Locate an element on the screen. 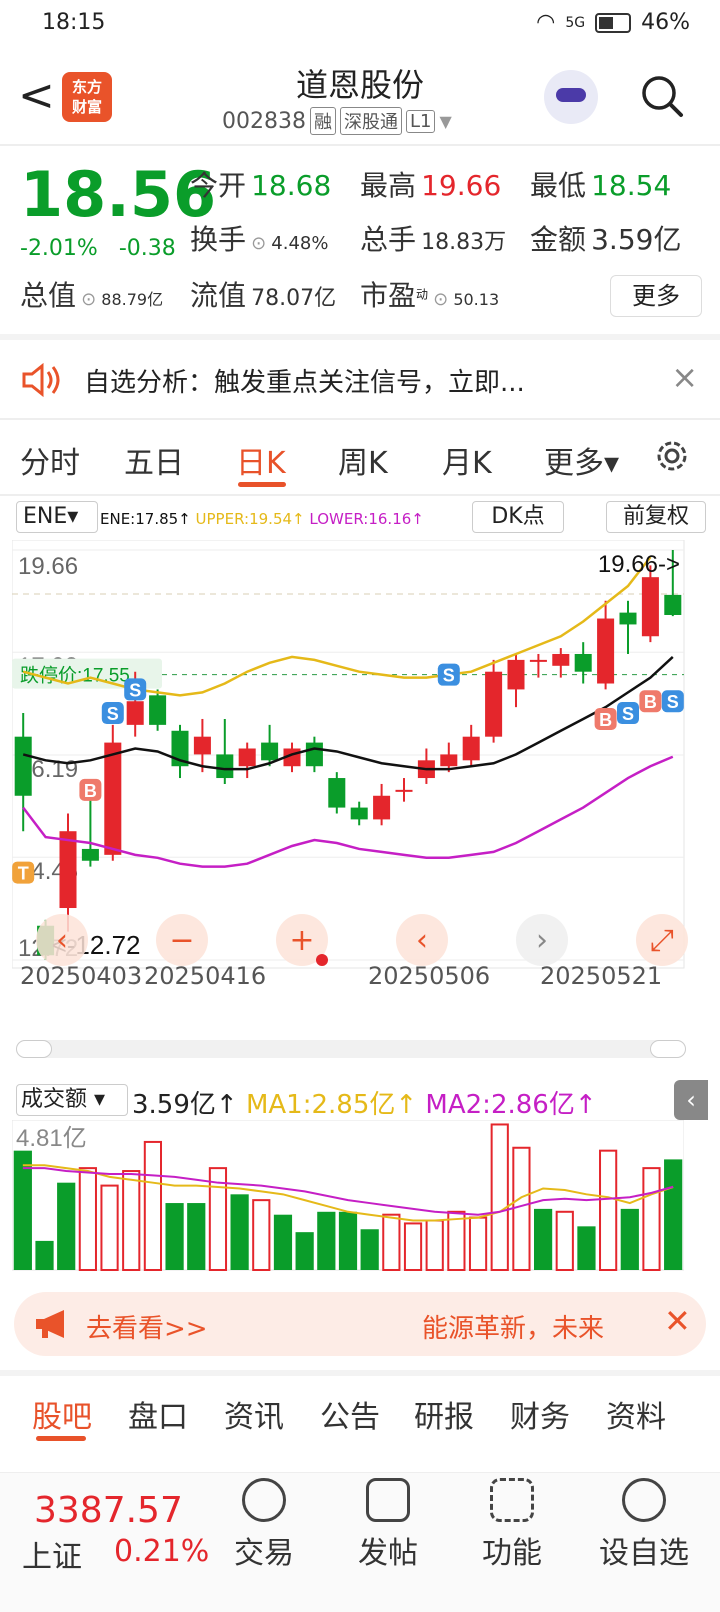 The height and width of the screenshot is (1612, 720). tab-weekly-k: 周K is located at coordinates (363, 460).